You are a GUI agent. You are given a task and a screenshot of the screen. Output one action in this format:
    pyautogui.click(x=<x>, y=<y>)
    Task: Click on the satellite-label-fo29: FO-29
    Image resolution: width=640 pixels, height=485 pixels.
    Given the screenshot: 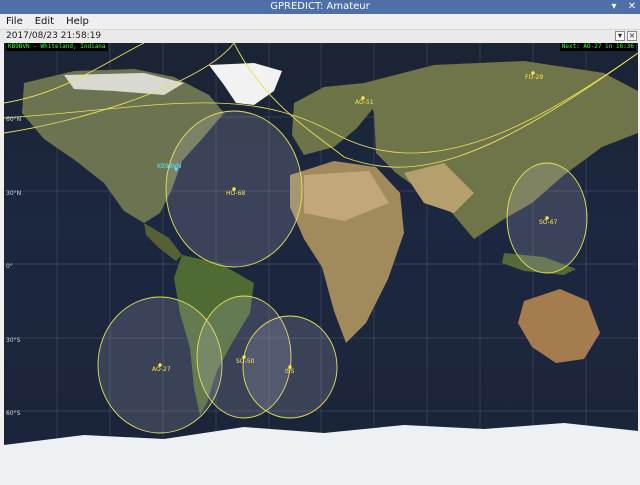 What is the action you would take?
    pyautogui.click(x=534, y=77)
    